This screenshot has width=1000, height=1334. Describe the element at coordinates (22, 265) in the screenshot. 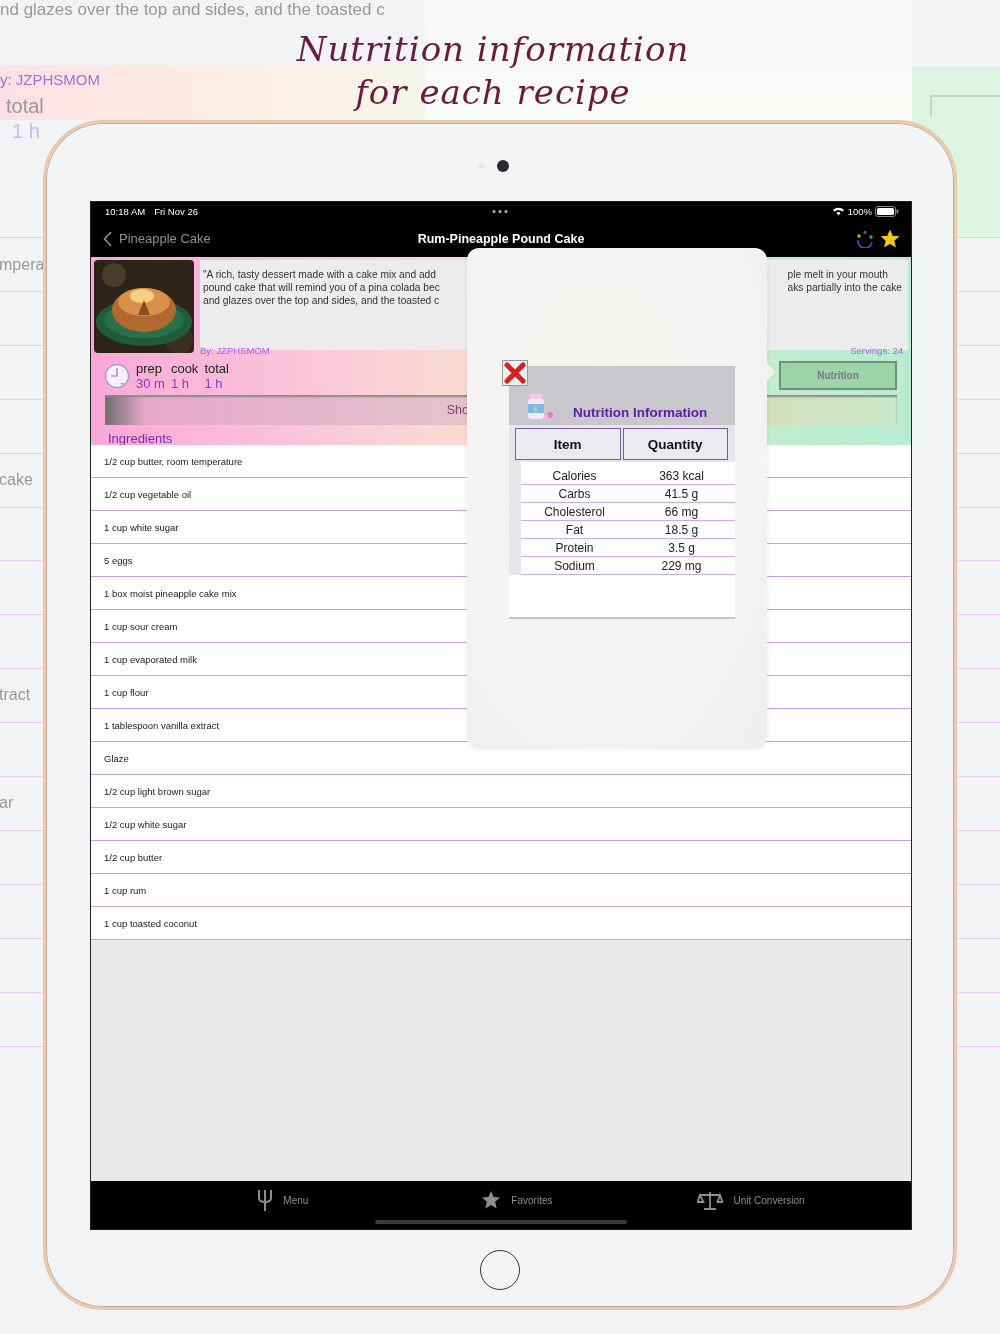

I see `background-text: mpera` at that location.